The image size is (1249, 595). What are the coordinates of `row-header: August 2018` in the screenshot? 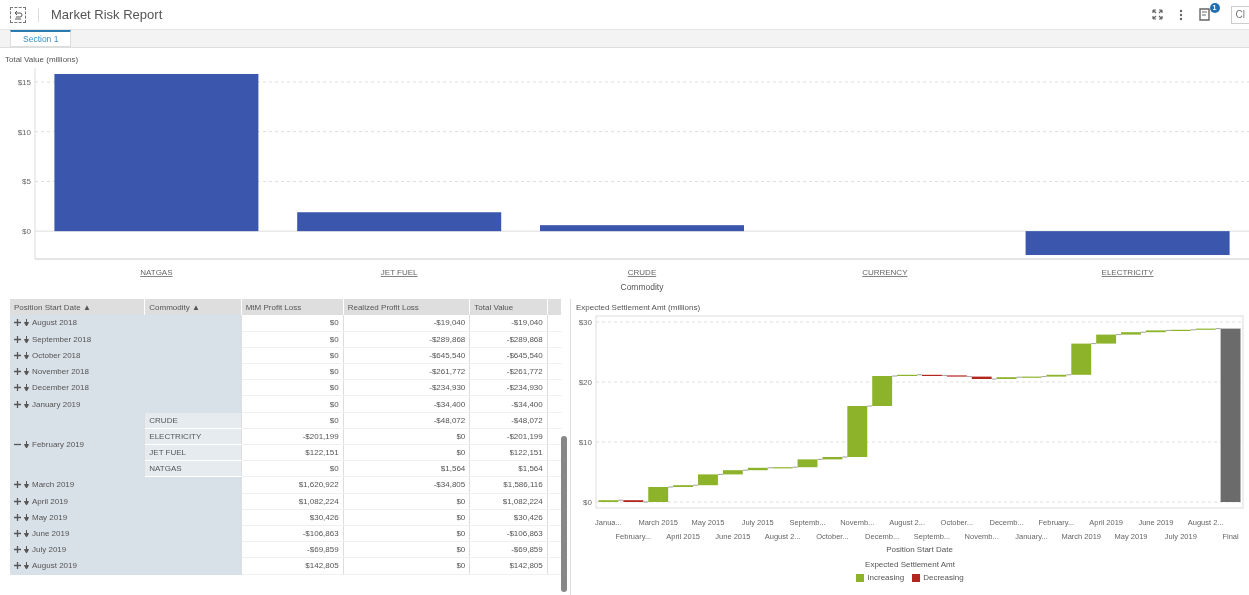 It's located at (126, 323).